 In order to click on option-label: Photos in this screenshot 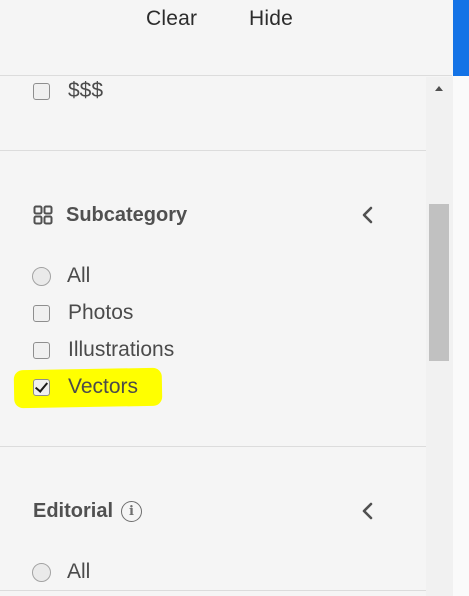, I will do `click(101, 312)`.